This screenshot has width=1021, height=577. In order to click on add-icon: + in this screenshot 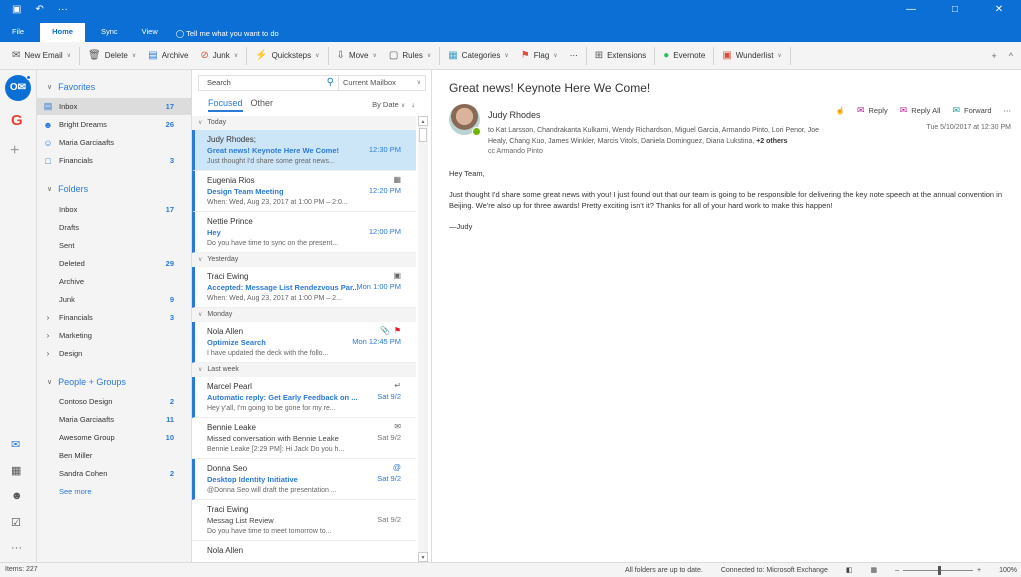, I will do `click(994, 56)`.